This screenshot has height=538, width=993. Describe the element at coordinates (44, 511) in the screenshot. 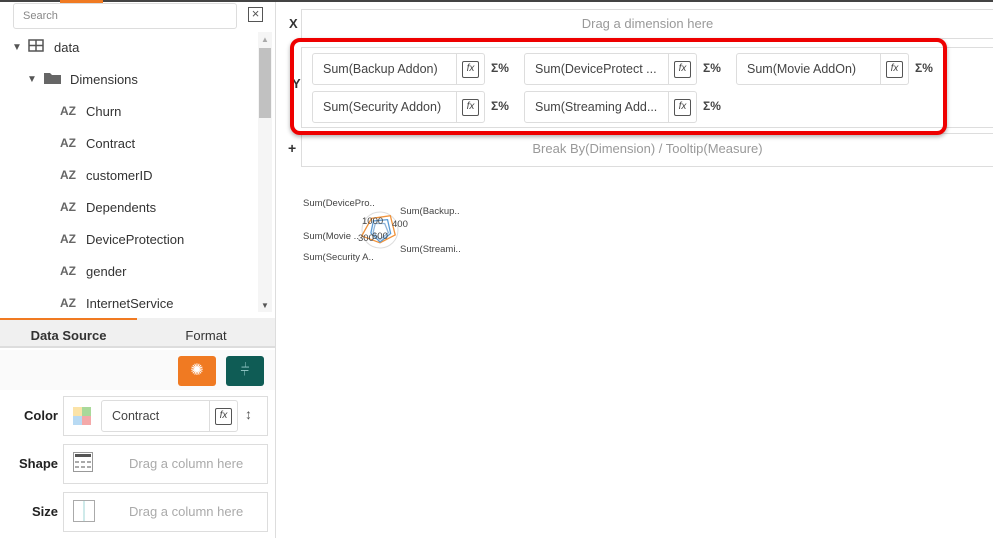

I see `size-label: Size` at that location.